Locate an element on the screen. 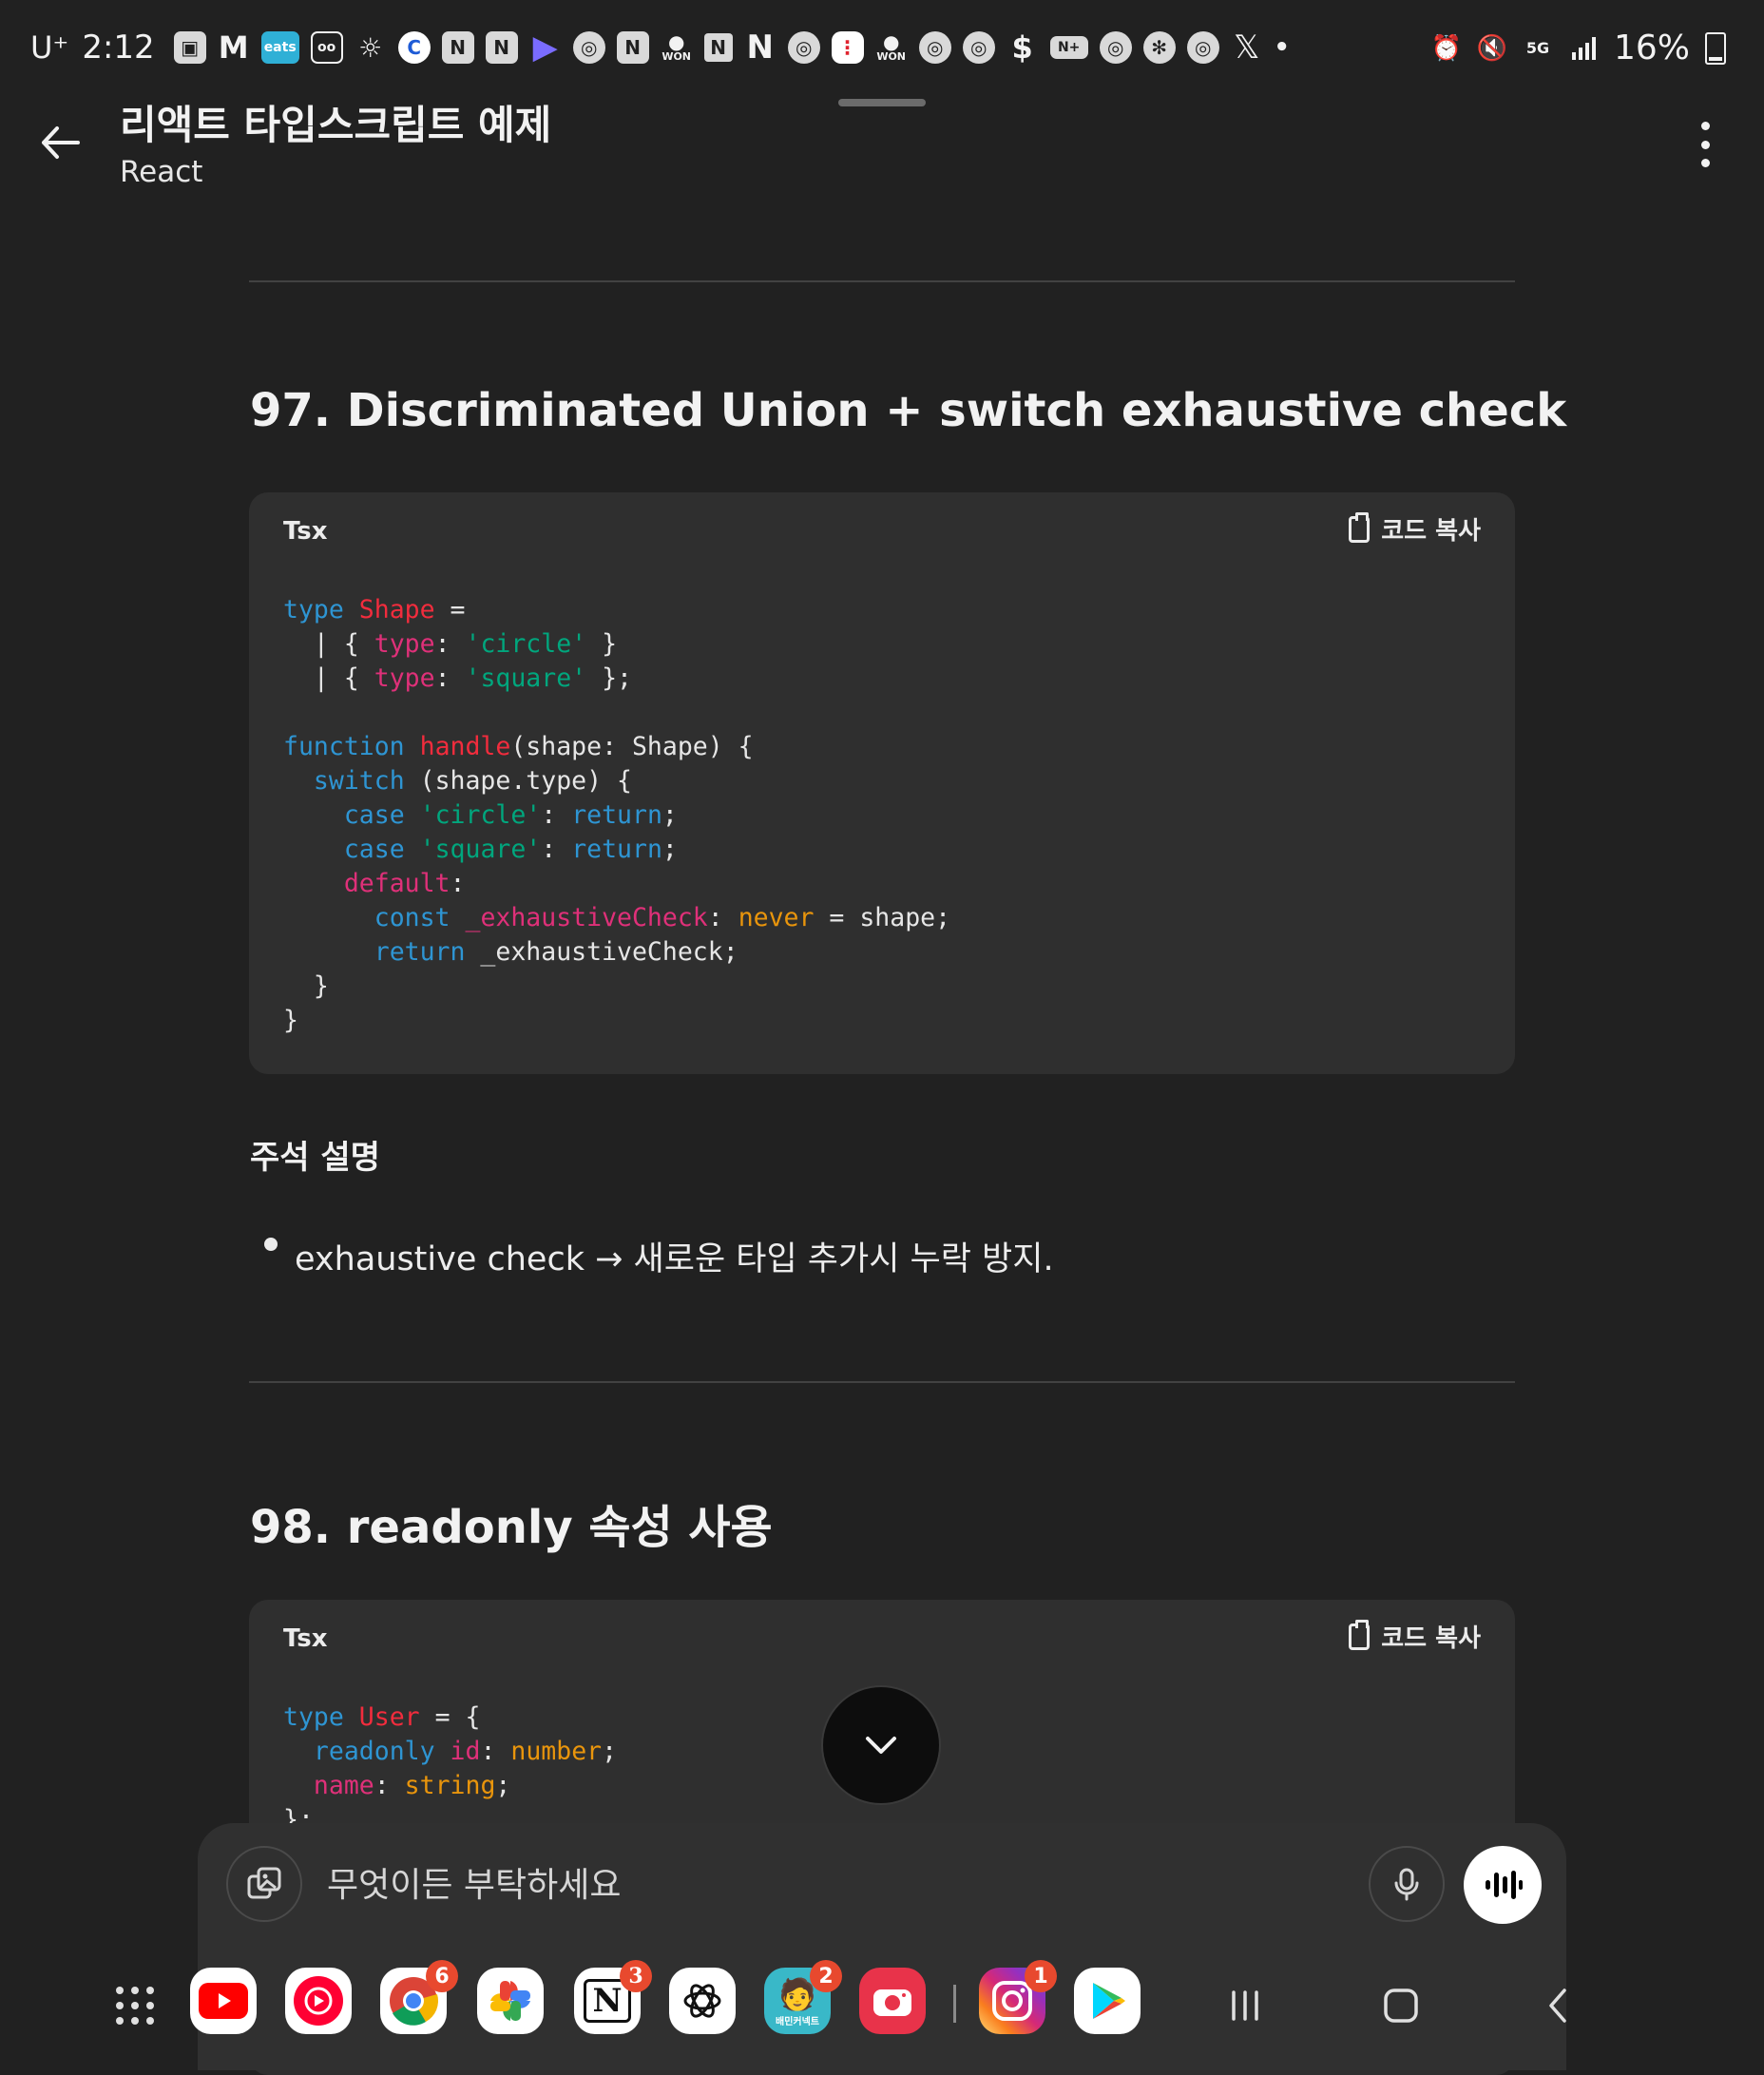  chevron-left-icon is located at coordinates (1557, 2006).